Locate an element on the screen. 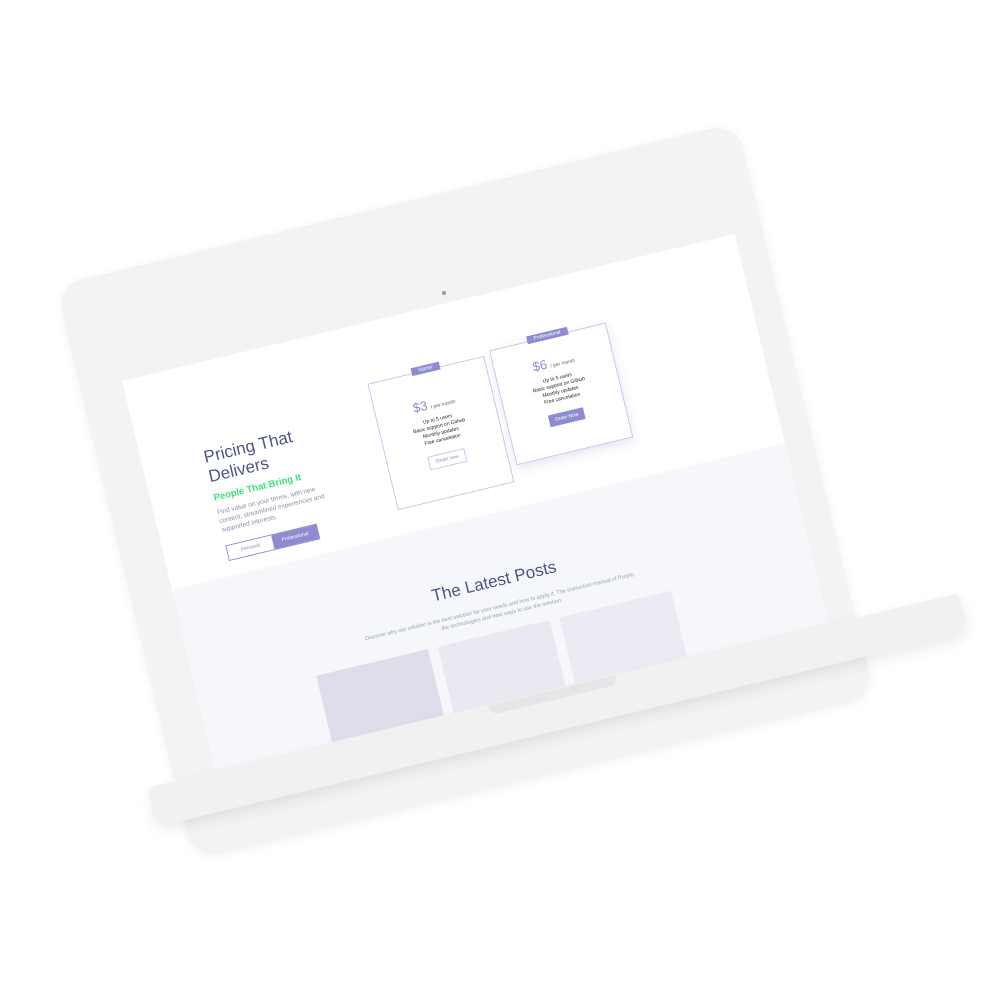 The image size is (1000, 1000). plan-badge: Starter is located at coordinates (425, 369).